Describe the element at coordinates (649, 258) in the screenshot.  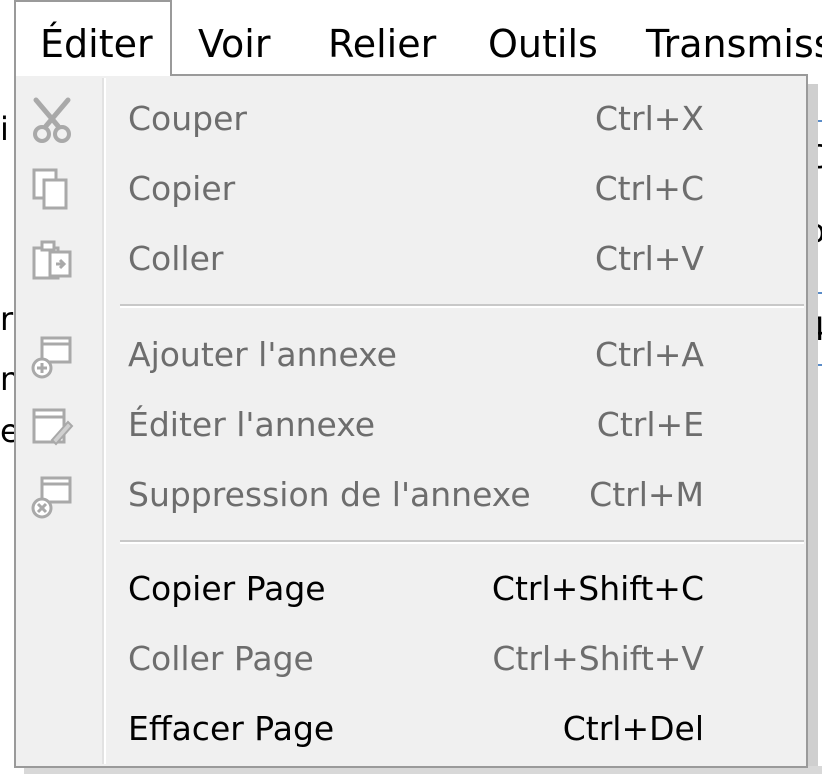
I see `menu-item-shortcut: Ctrl+V` at that location.